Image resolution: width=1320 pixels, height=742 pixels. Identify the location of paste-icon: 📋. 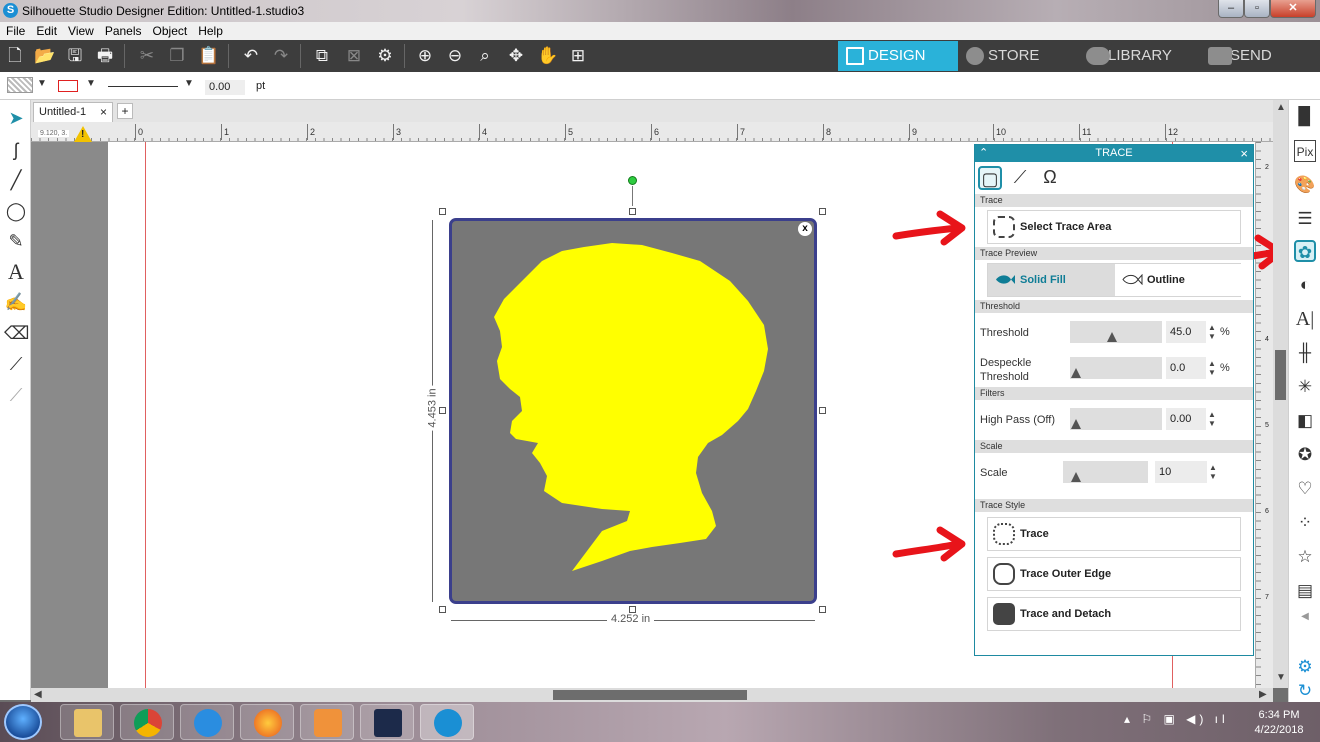
(209, 56).